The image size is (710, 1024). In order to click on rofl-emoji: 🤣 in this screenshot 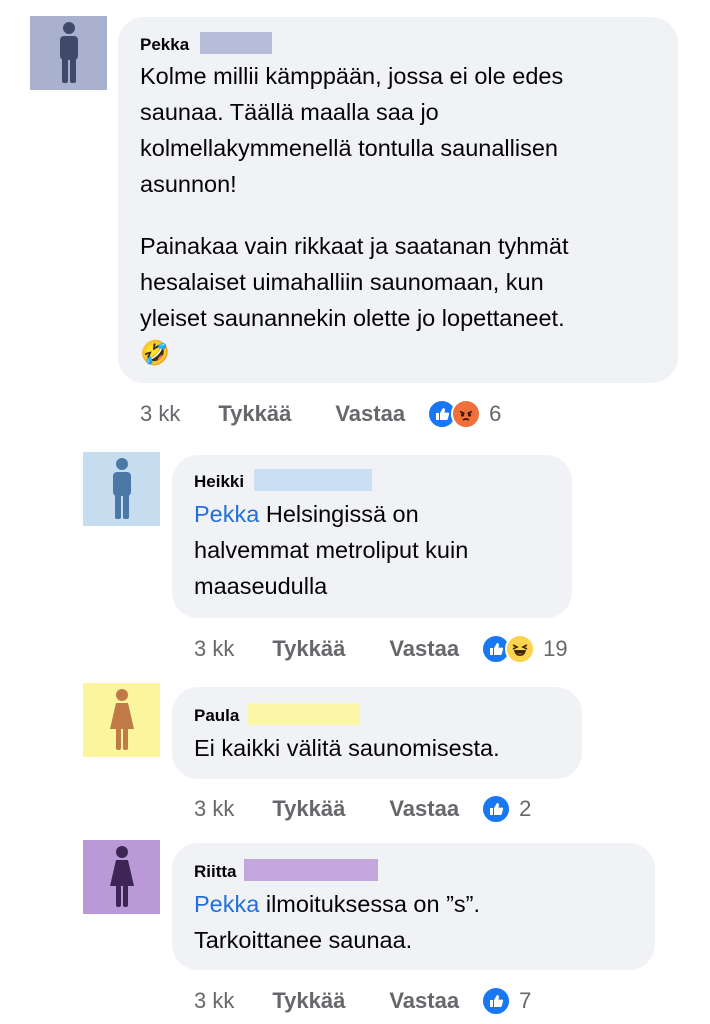, I will do `click(155, 353)`.